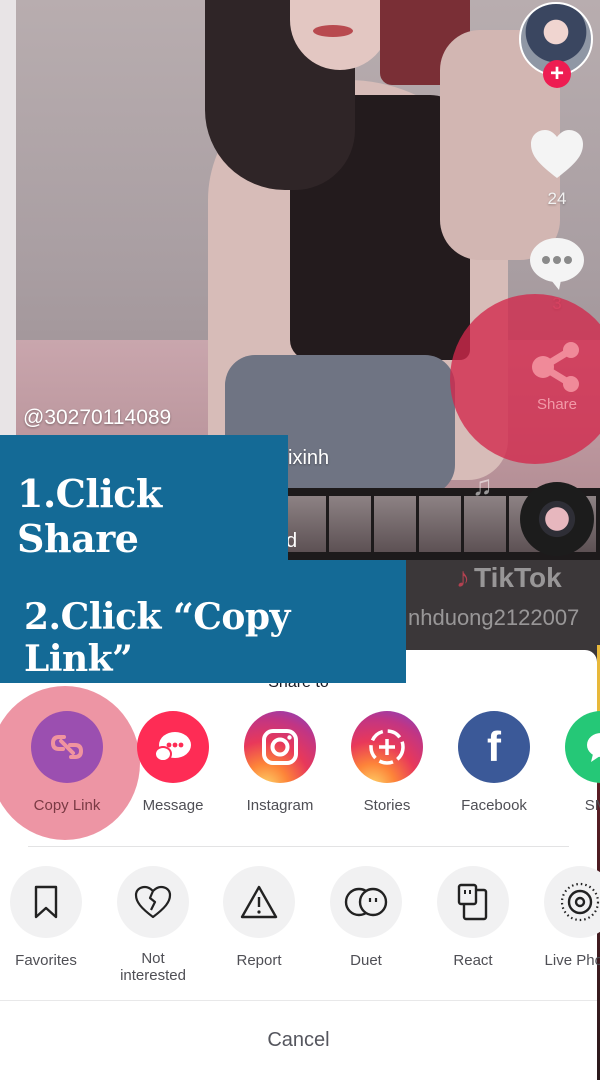 The image size is (600, 1080). I want to click on warning-icon, so click(259, 902).